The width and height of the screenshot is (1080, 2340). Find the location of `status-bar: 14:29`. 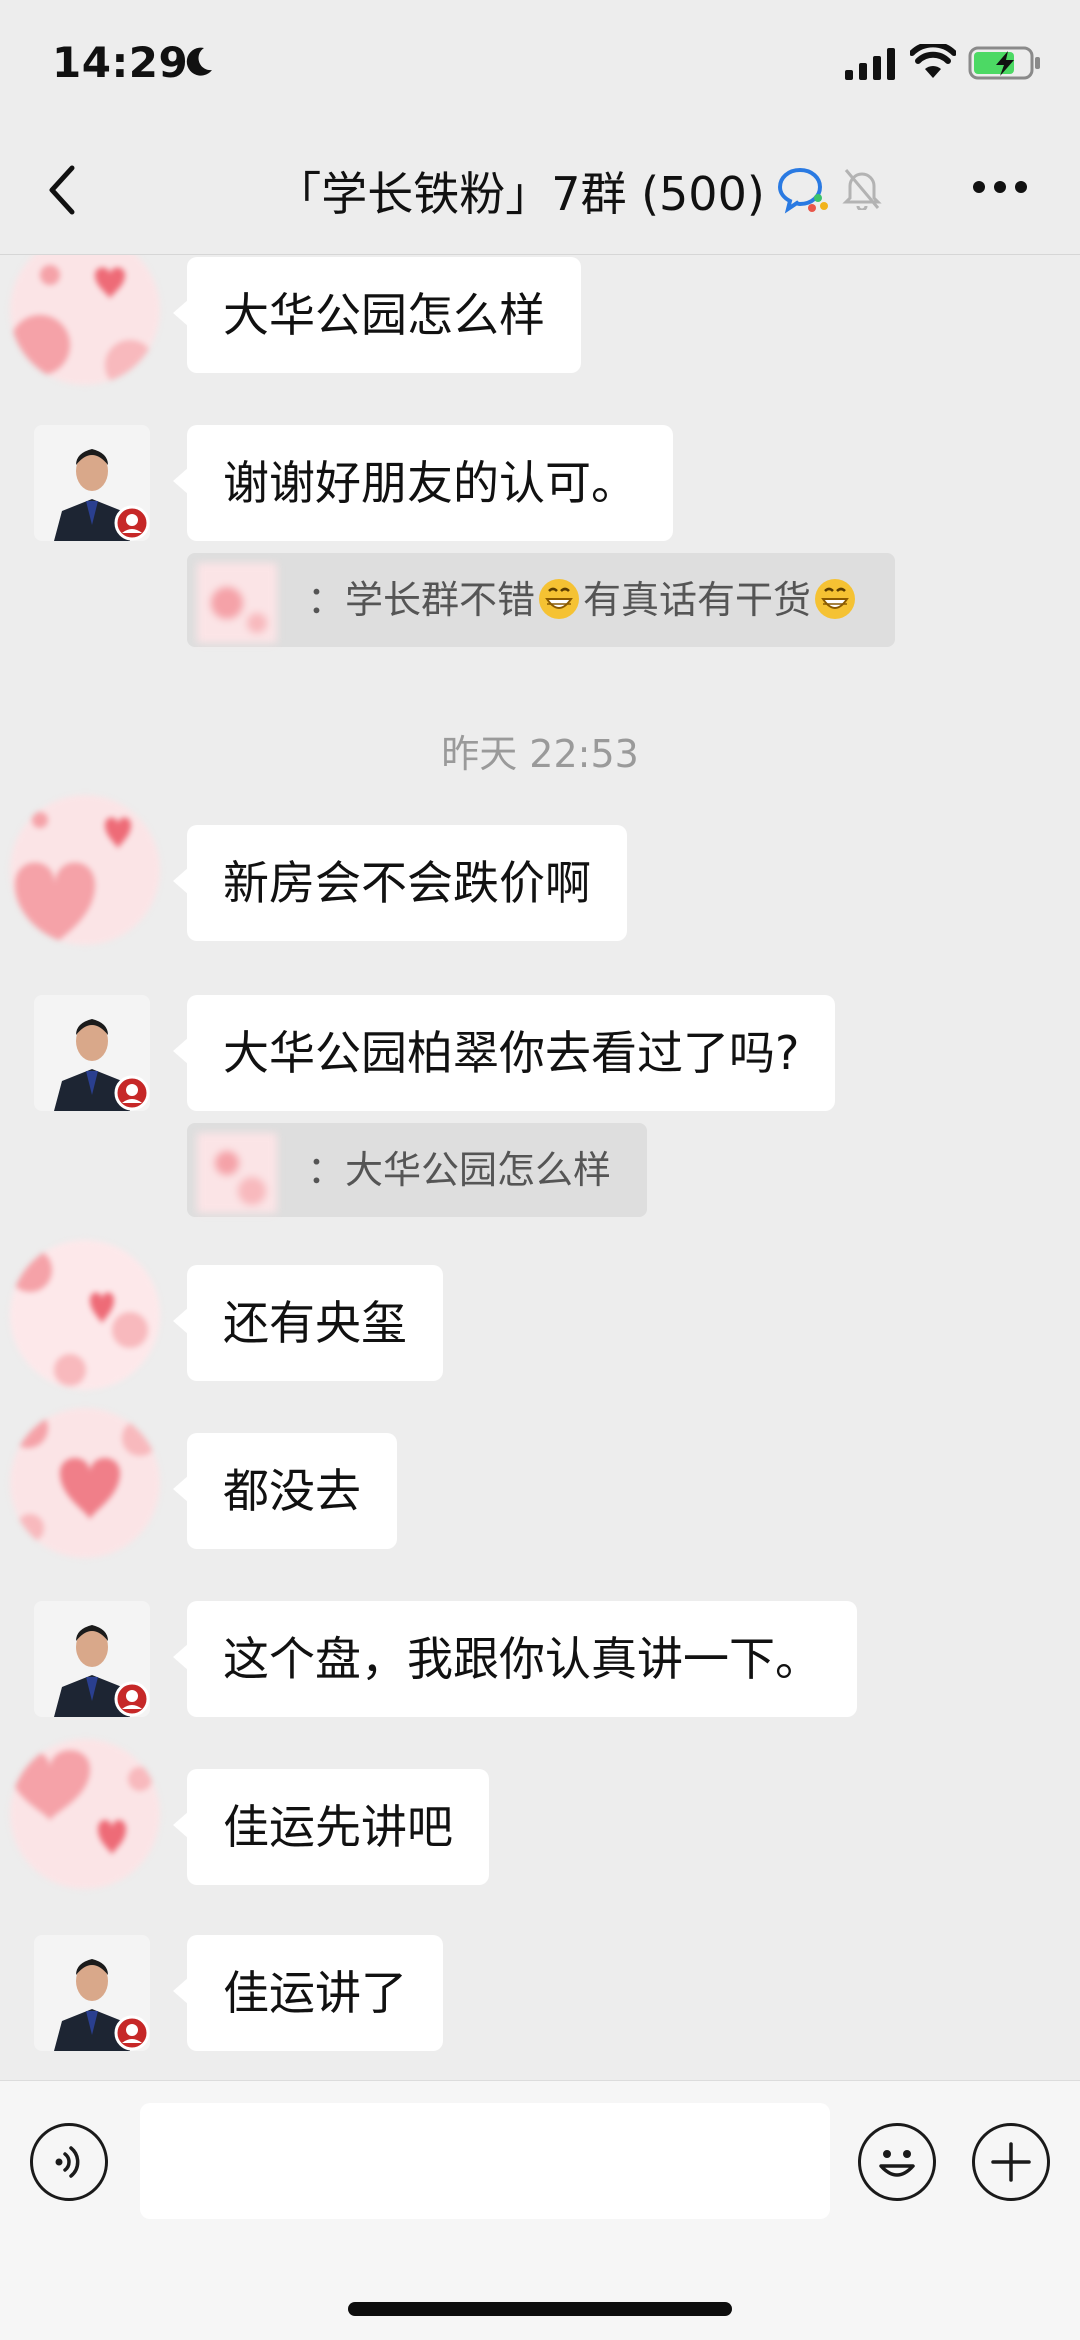

status-bar: 14:29 is located at coordinates (540, 60).